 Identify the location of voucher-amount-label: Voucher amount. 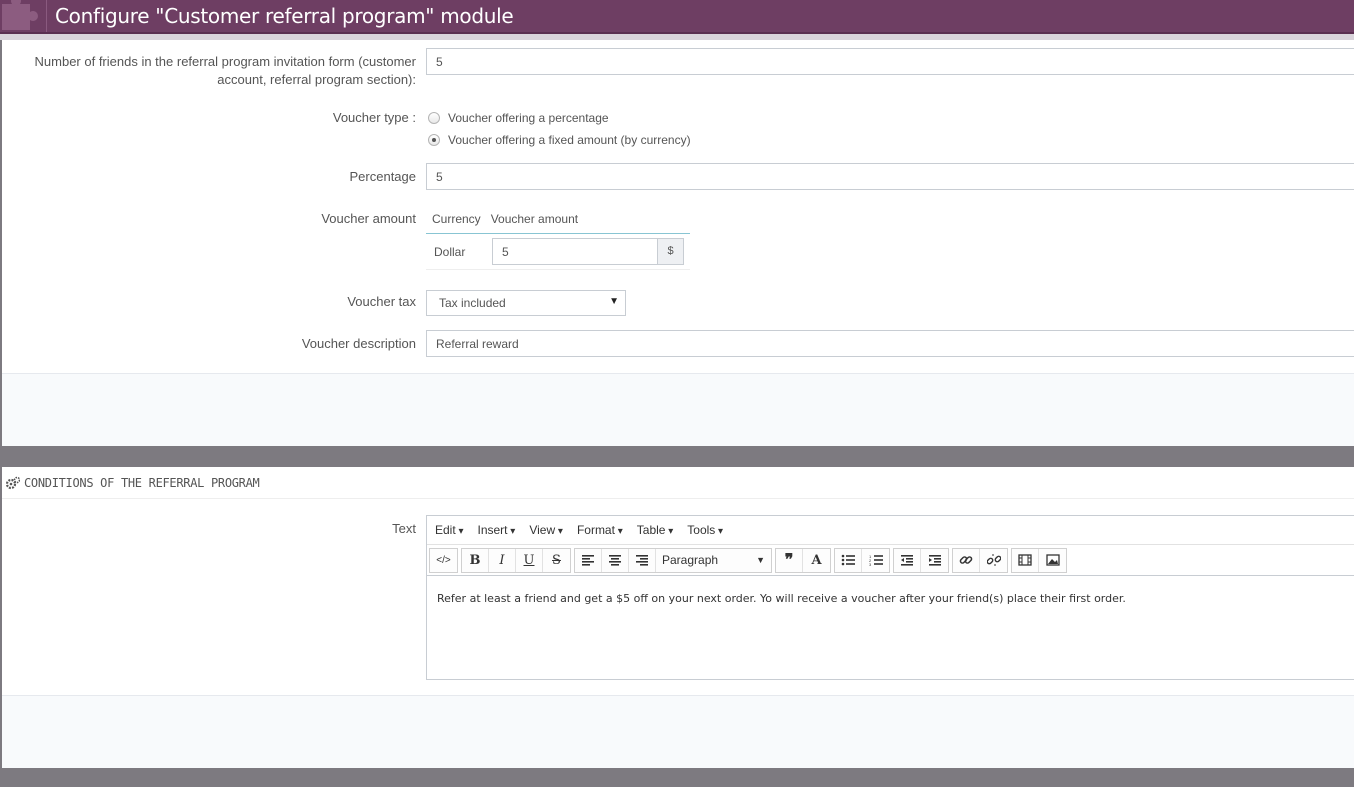
(368, 218).